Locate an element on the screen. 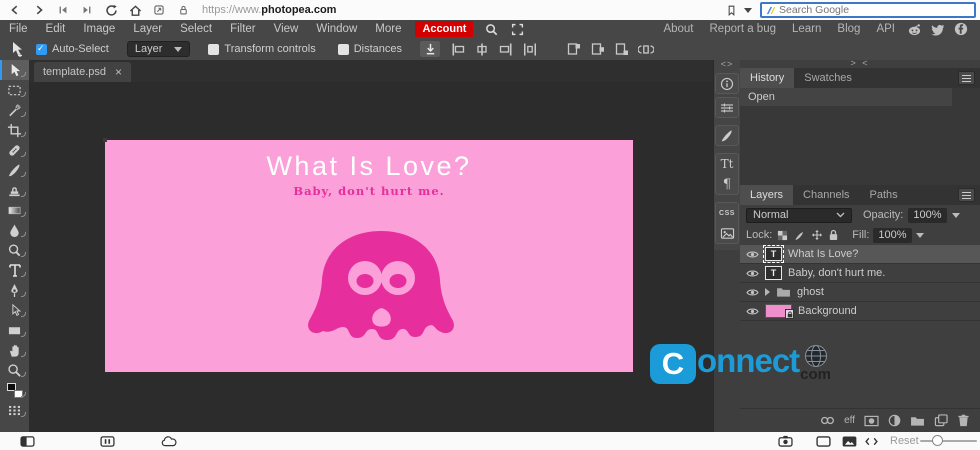  background-color is located at coordinates (18, 393).